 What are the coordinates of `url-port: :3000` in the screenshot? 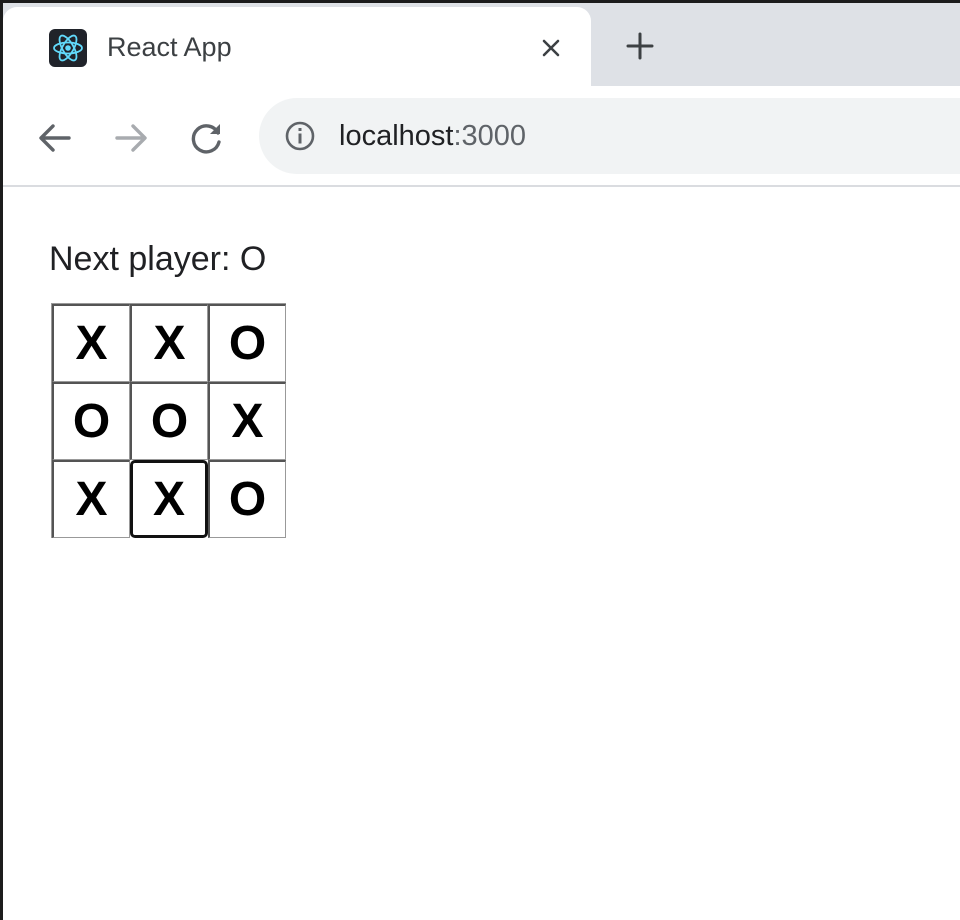 It's located at (490, 136).